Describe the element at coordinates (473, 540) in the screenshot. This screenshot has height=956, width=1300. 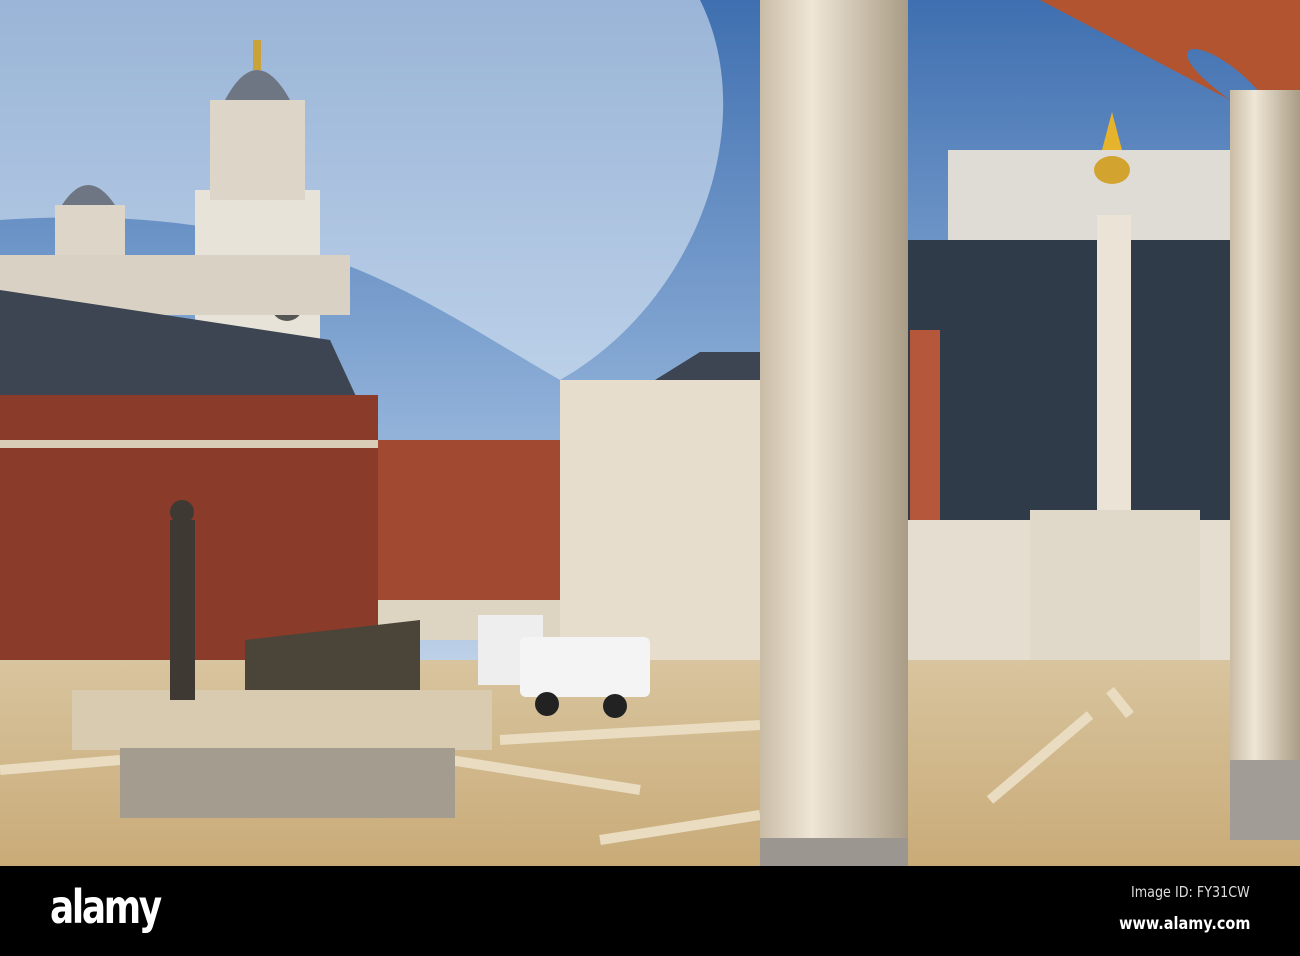
I see `brick-building-center` at that location.